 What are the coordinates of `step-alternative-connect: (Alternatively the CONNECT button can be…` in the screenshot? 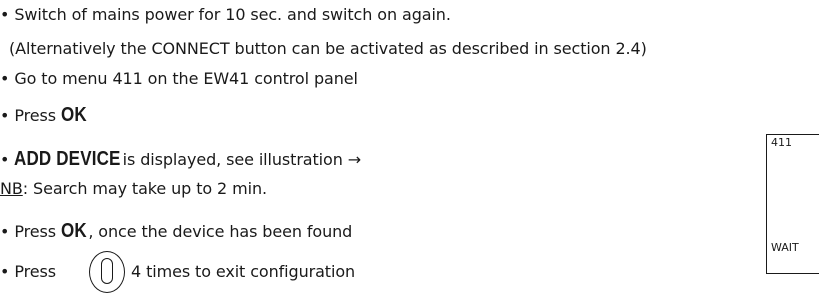 It's located at (323, 49).